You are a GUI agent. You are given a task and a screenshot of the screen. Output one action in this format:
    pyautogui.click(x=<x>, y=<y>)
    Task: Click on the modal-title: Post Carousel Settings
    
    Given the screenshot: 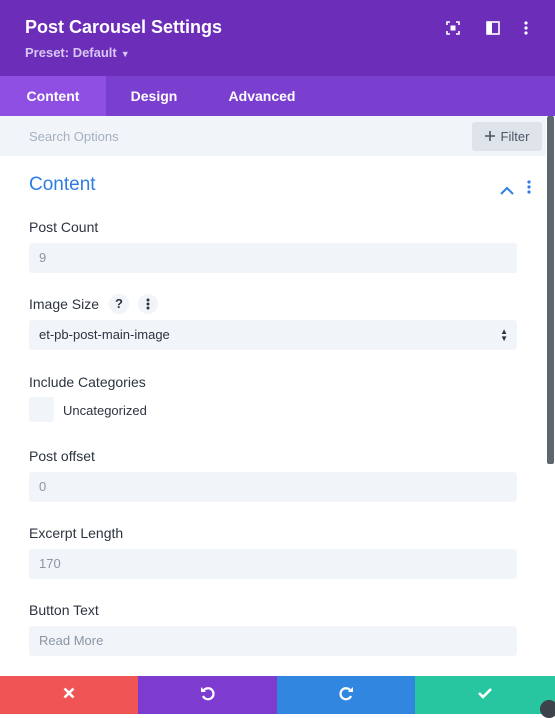 What is the action you would take?
    pyautogui.click(x=124, y=27)
    